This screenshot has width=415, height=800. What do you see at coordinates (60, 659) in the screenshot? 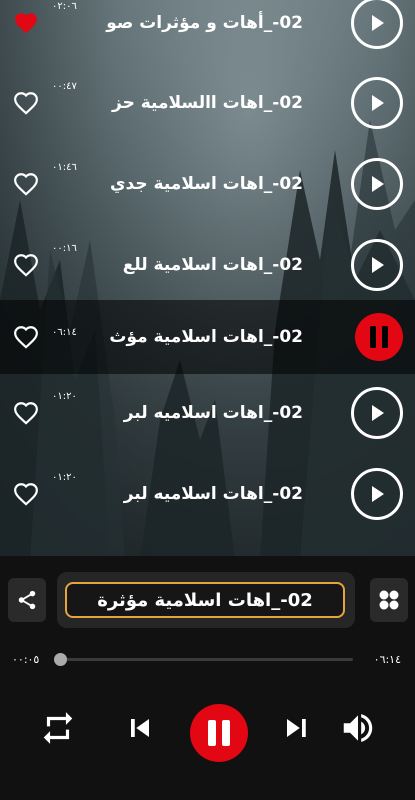
I see `progress-thumb` at bounding box center [60, 659].